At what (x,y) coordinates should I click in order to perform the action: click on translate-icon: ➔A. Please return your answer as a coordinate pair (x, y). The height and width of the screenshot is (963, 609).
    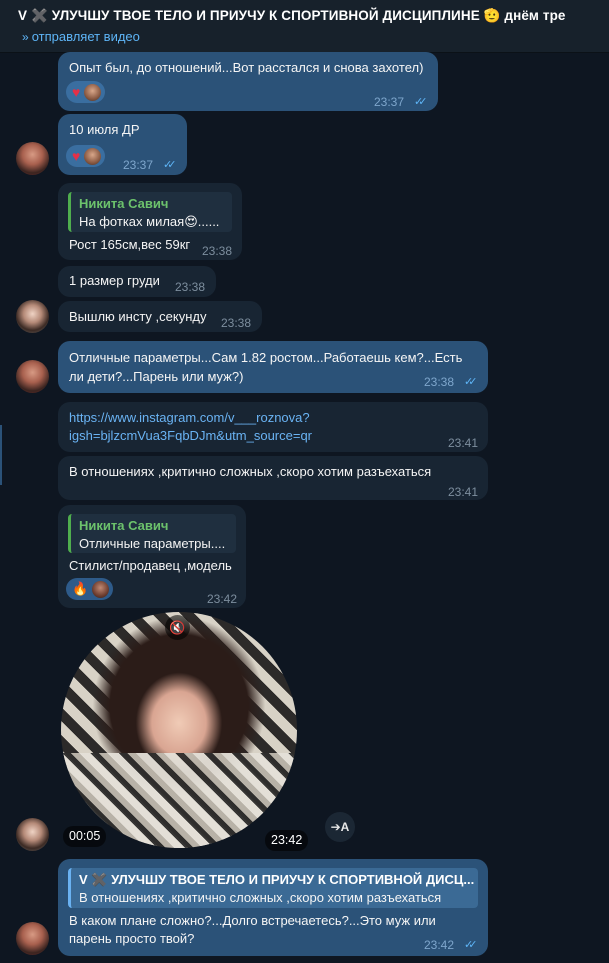
    Looking at the image, I should click on (340, 827).